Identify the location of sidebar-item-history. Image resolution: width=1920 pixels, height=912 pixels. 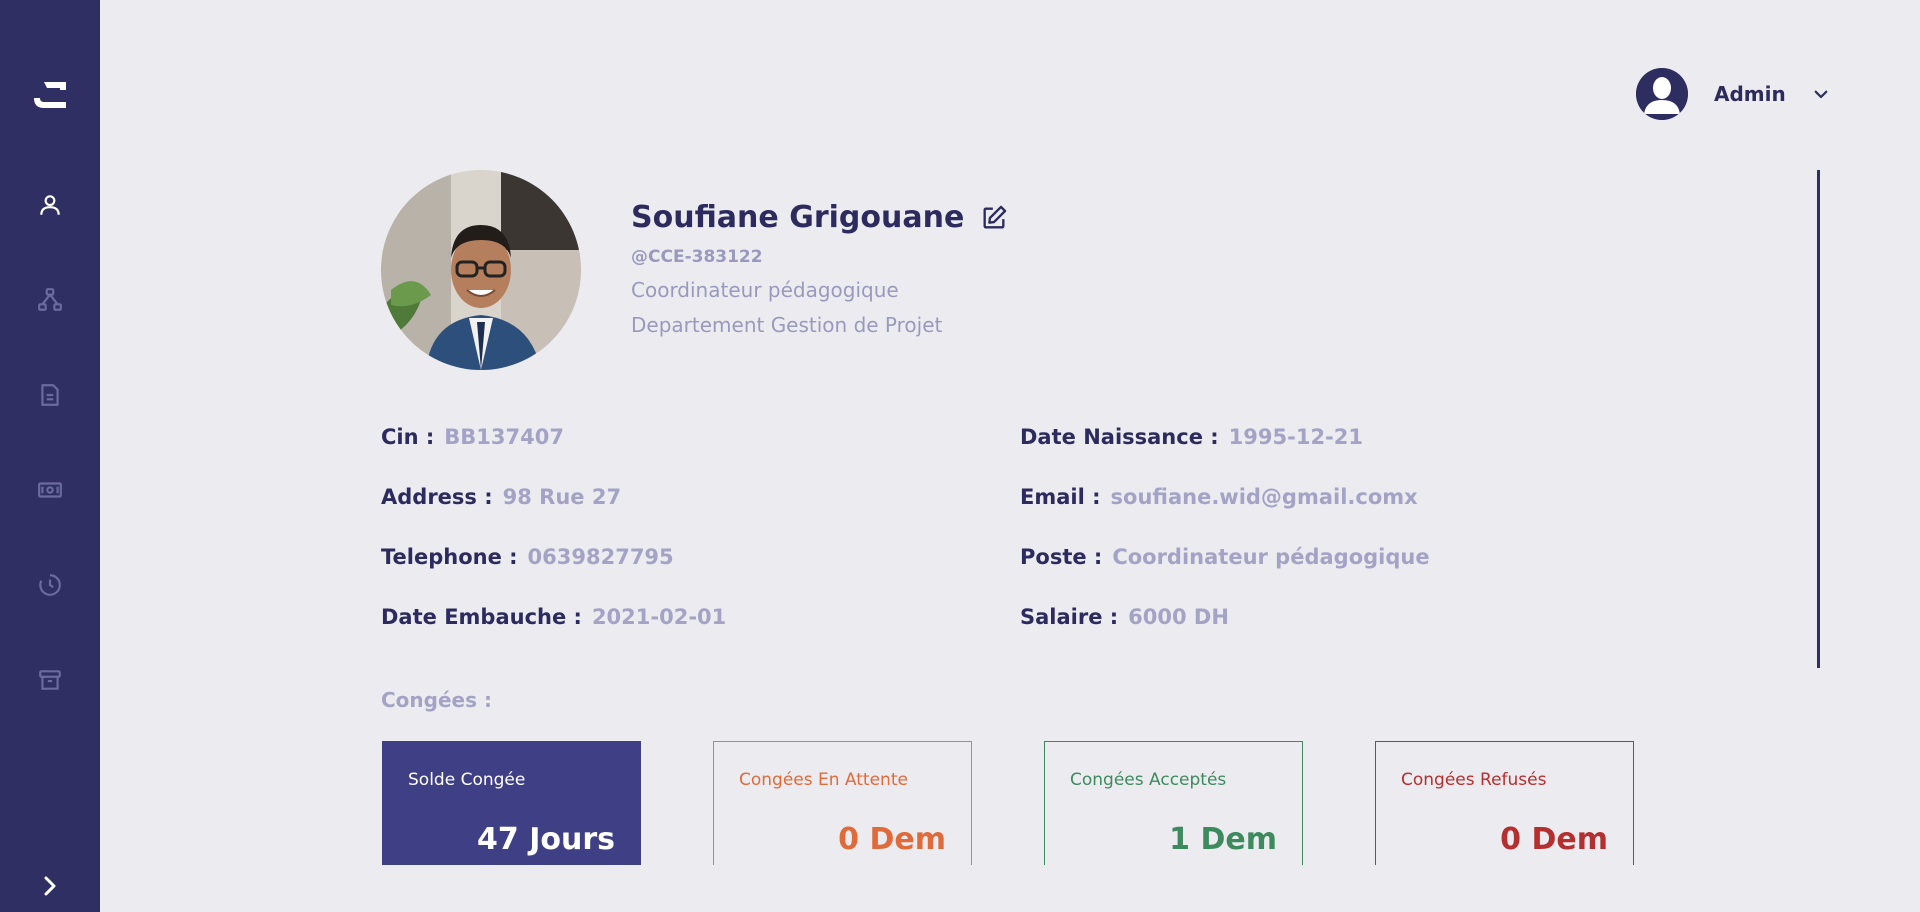
(50, 585).